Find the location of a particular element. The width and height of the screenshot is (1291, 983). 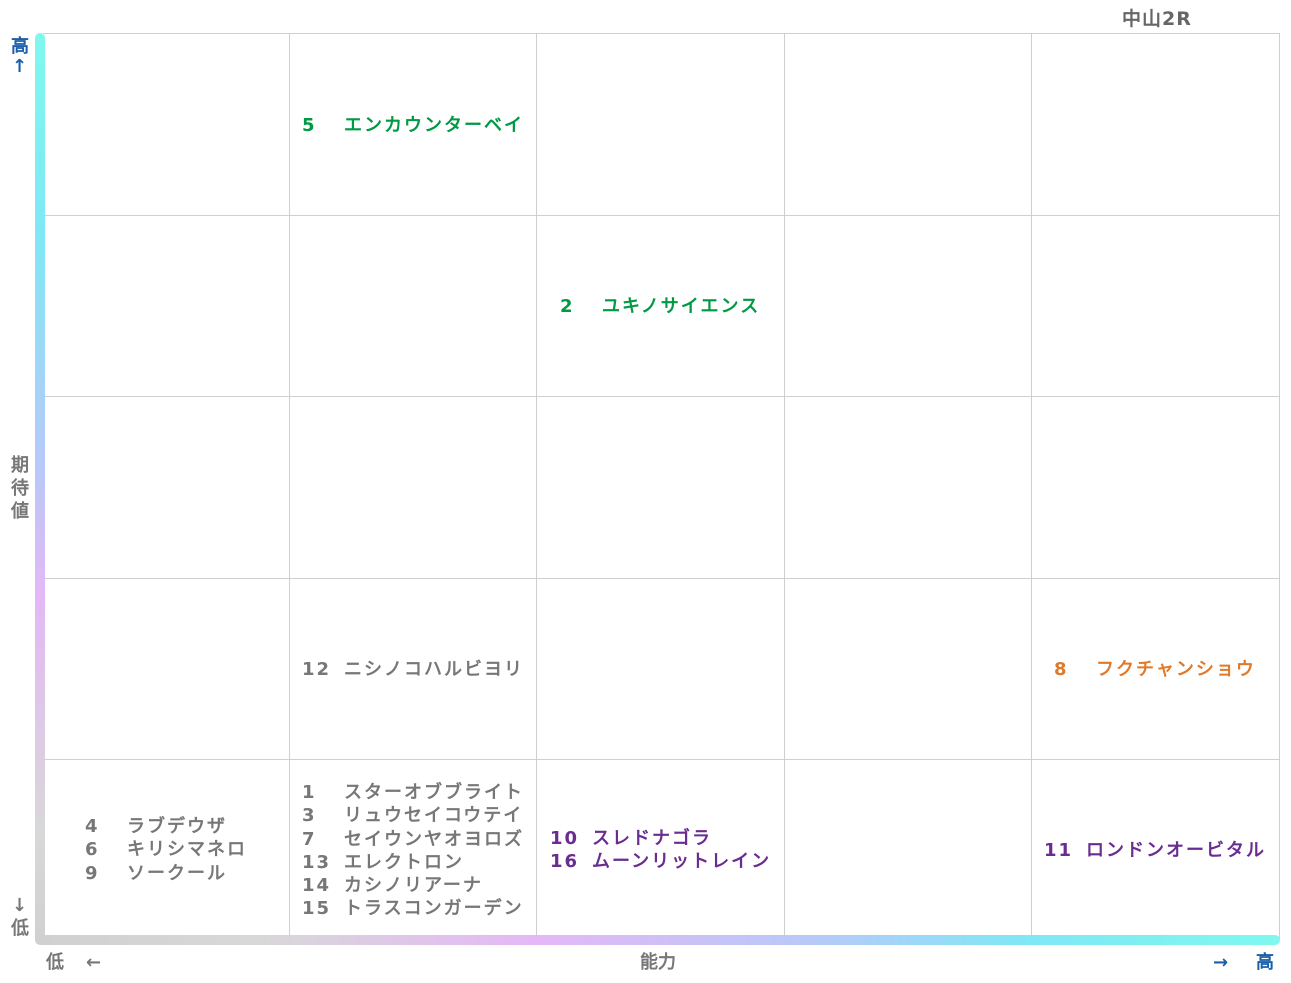

cell-r5-c2: 5 エンカウンターベイ is located at coordinates (413, 125).